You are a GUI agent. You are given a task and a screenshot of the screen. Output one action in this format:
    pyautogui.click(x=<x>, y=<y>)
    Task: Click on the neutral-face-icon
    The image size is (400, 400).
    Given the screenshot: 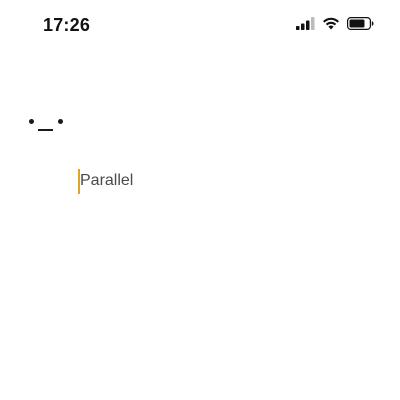 What is the action you would take?
    pyautogui.click(x=48, y=125)
    